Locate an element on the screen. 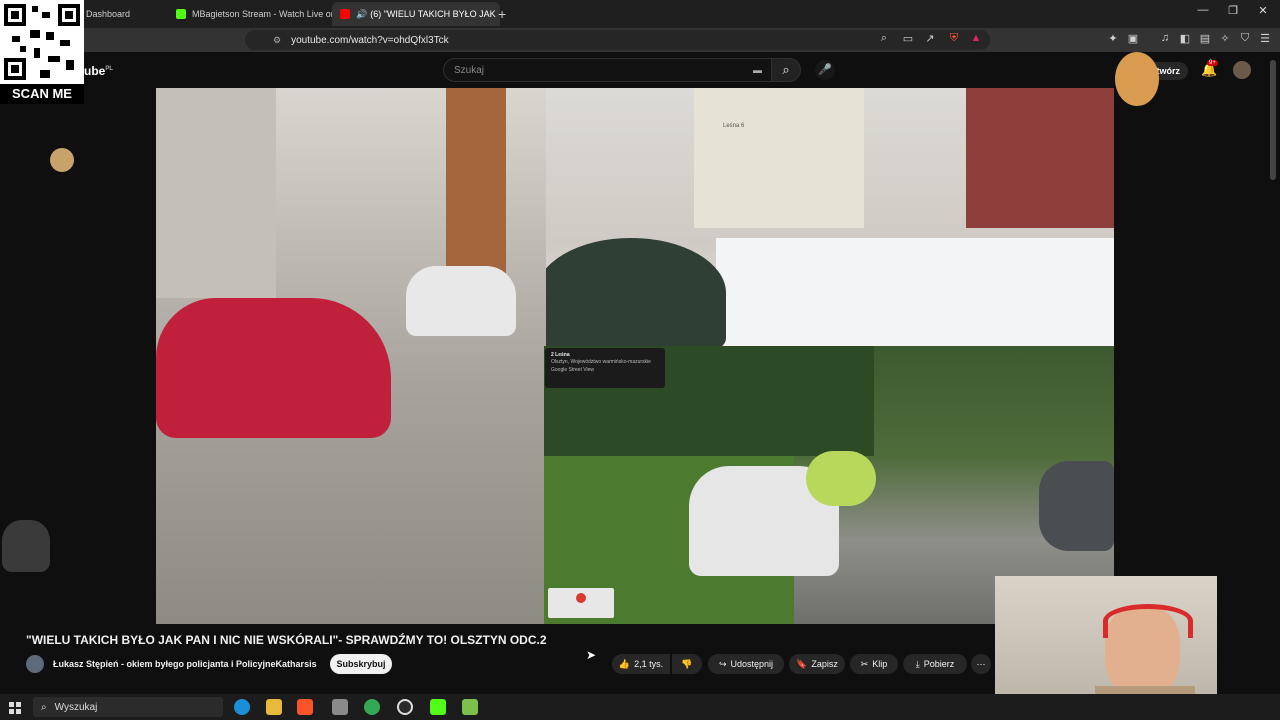 The height and width of the screenshot is (720, 1280). site-info-icon: ⚙ is located at coordinates (277, 40).